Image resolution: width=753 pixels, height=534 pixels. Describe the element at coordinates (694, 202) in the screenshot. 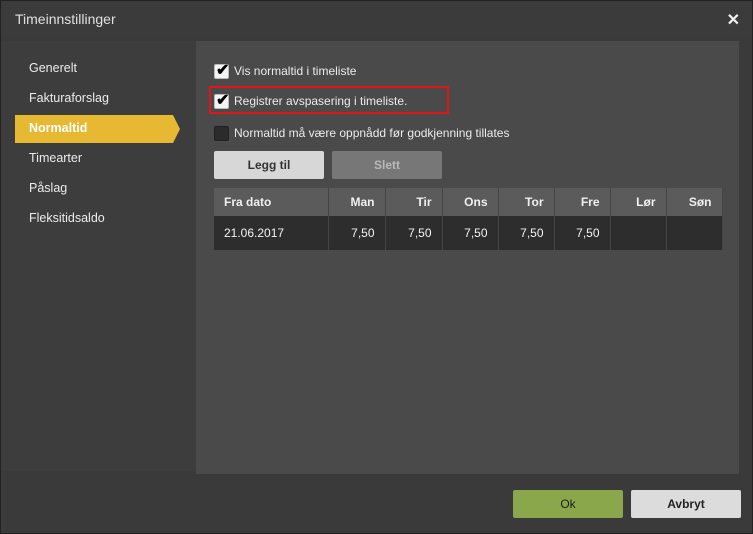

I see `column-header-son: Søn` at that location.